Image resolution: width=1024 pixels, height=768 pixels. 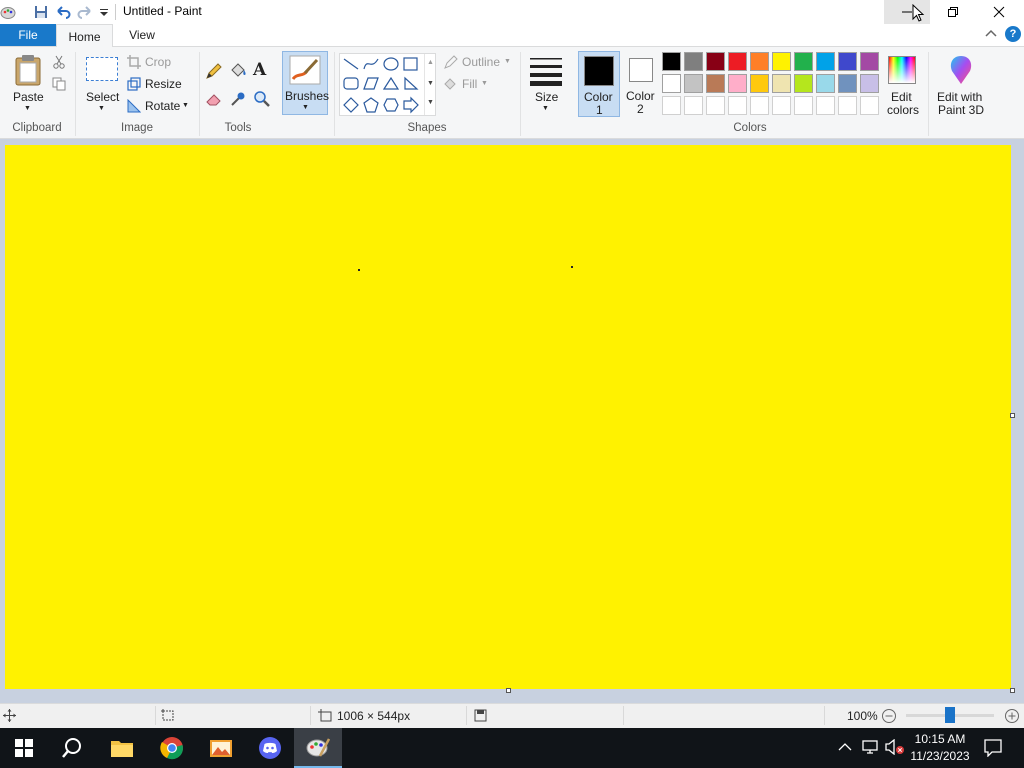 What do you see at coordinates (903, 85) in the screenshot?
I see `edit-colors-button: Edit colors` at bounding box center [903, 85].